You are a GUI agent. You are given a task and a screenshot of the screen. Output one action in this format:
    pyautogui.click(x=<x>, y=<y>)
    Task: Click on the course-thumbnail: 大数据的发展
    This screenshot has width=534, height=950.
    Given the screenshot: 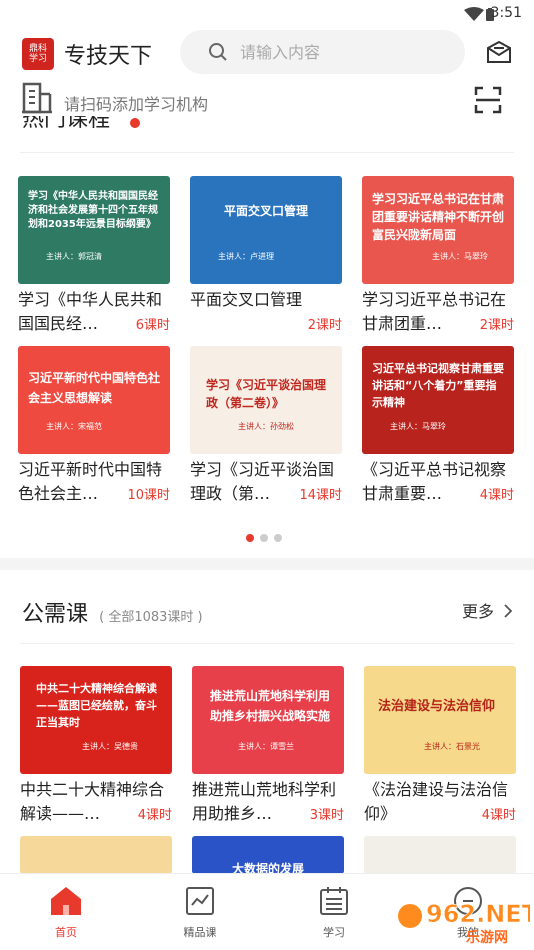 What is the action you would take?
    pyautogui.click(x=268, y=855)
    